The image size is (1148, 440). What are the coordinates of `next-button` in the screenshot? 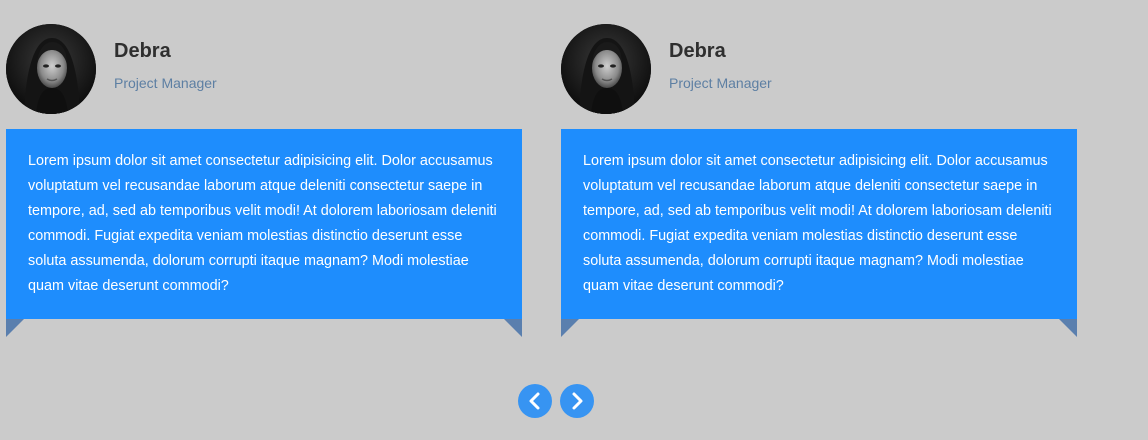 It's located at (577, 401).